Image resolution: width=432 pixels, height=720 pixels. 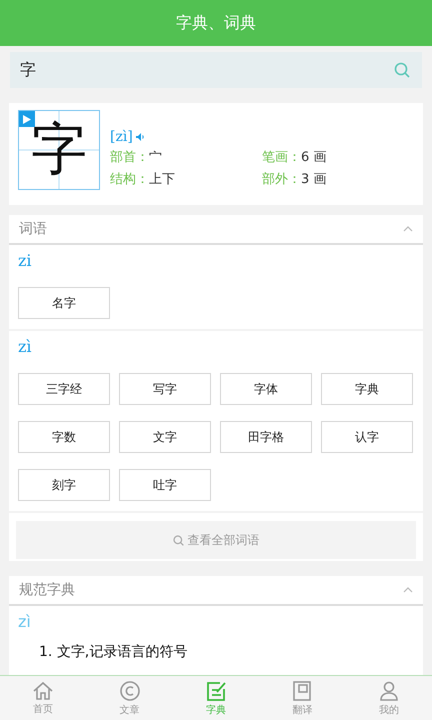 I want to click on pinyin: [zì], so click(x=121, y=136).